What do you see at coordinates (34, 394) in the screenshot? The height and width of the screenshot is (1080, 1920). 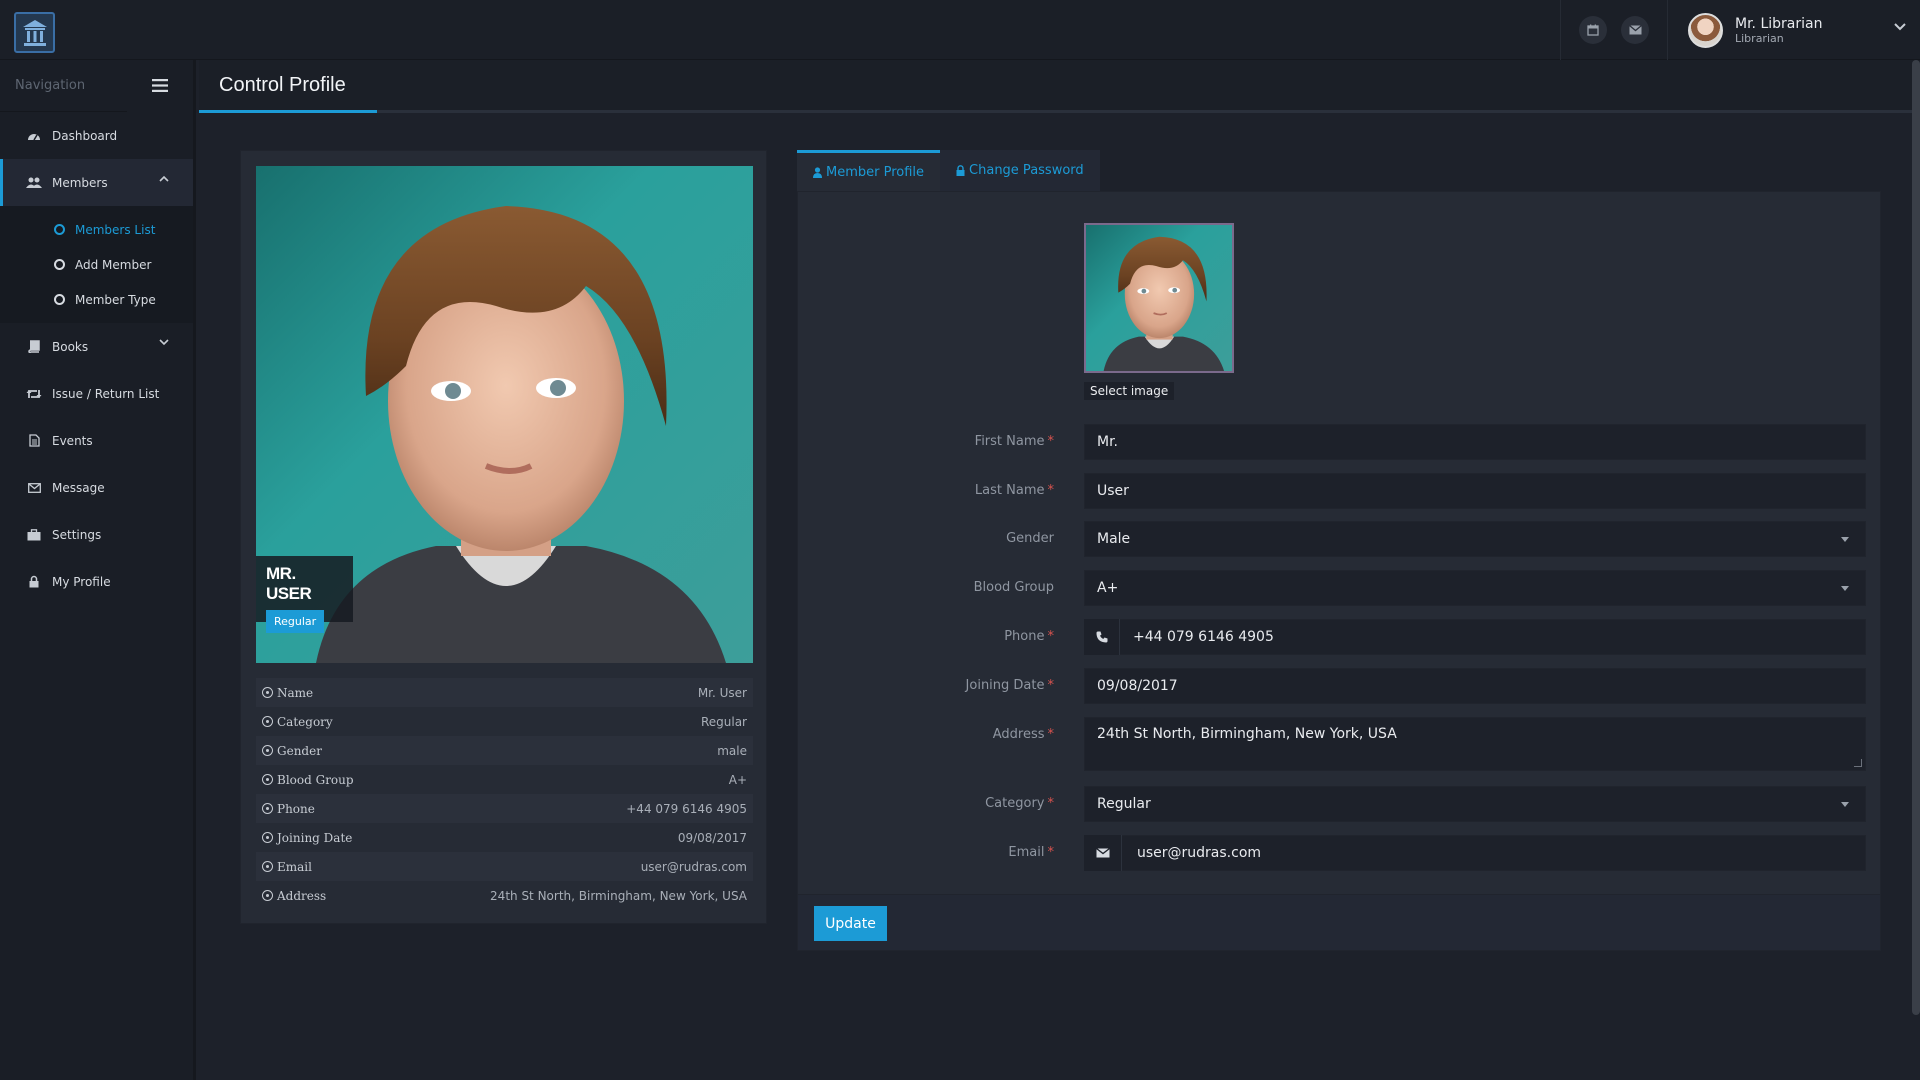 I see `retweet-icon` at bounding box center [34, 394].